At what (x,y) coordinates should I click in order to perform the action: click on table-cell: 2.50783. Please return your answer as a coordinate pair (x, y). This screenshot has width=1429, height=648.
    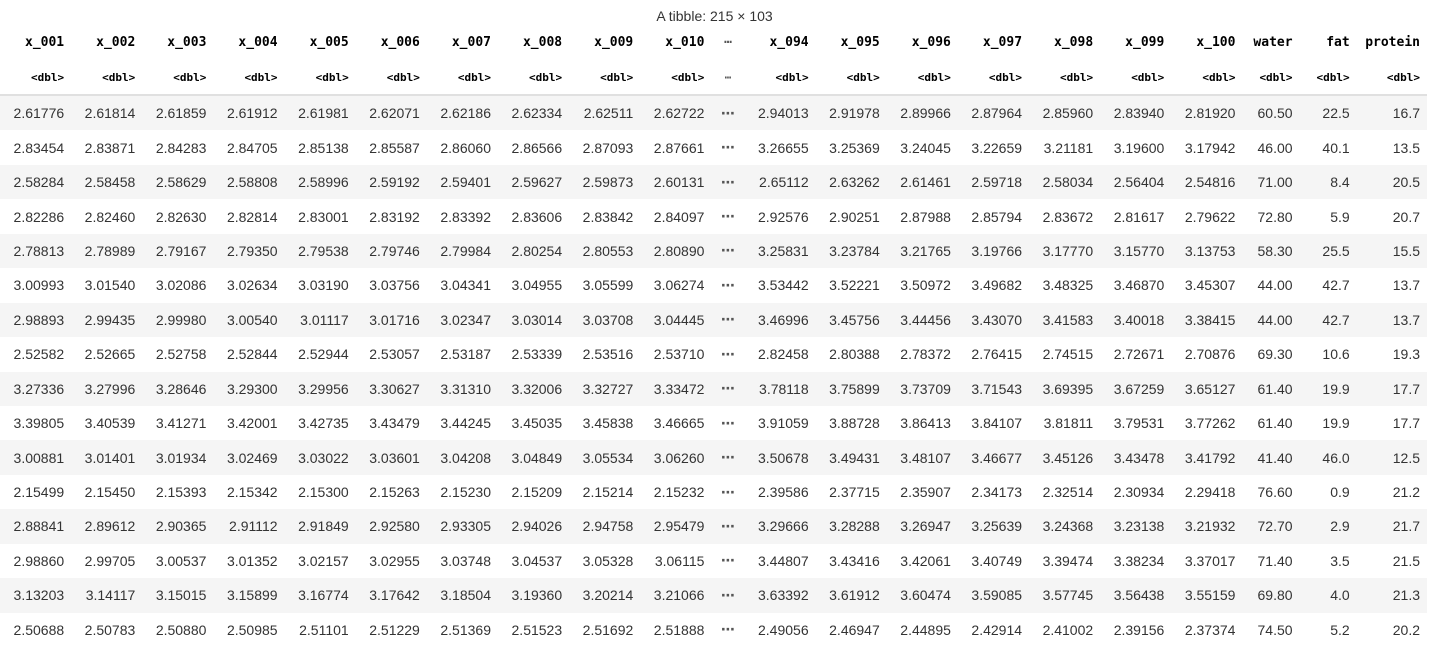
    Looking at the image, I should click on (107, 629).